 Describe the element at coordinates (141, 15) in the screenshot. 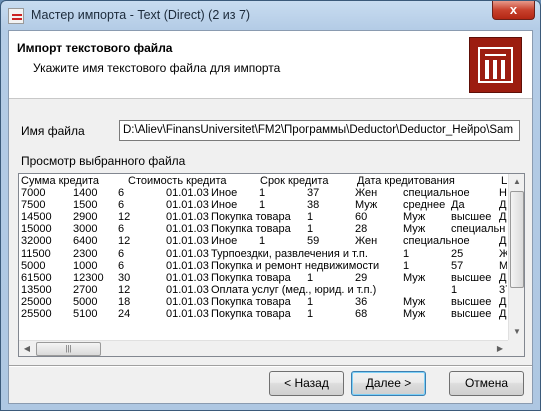

I see `window-title: Мастер импорта - Text (Direct) (2 из 7)` at that location.